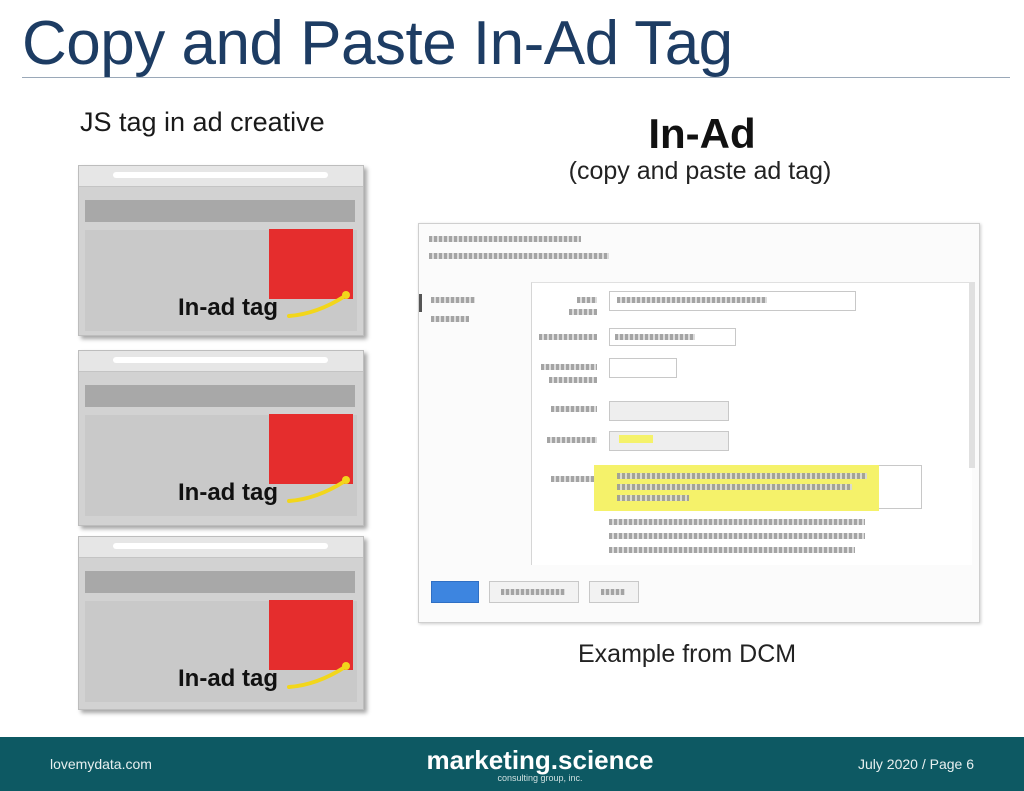 The width and height of the screenshot is (1024, 791). Describe the element at coordinates (377, 43) in the screenshot. I see `slide-title: Copy and Paste In-Ad Tag` at that location.